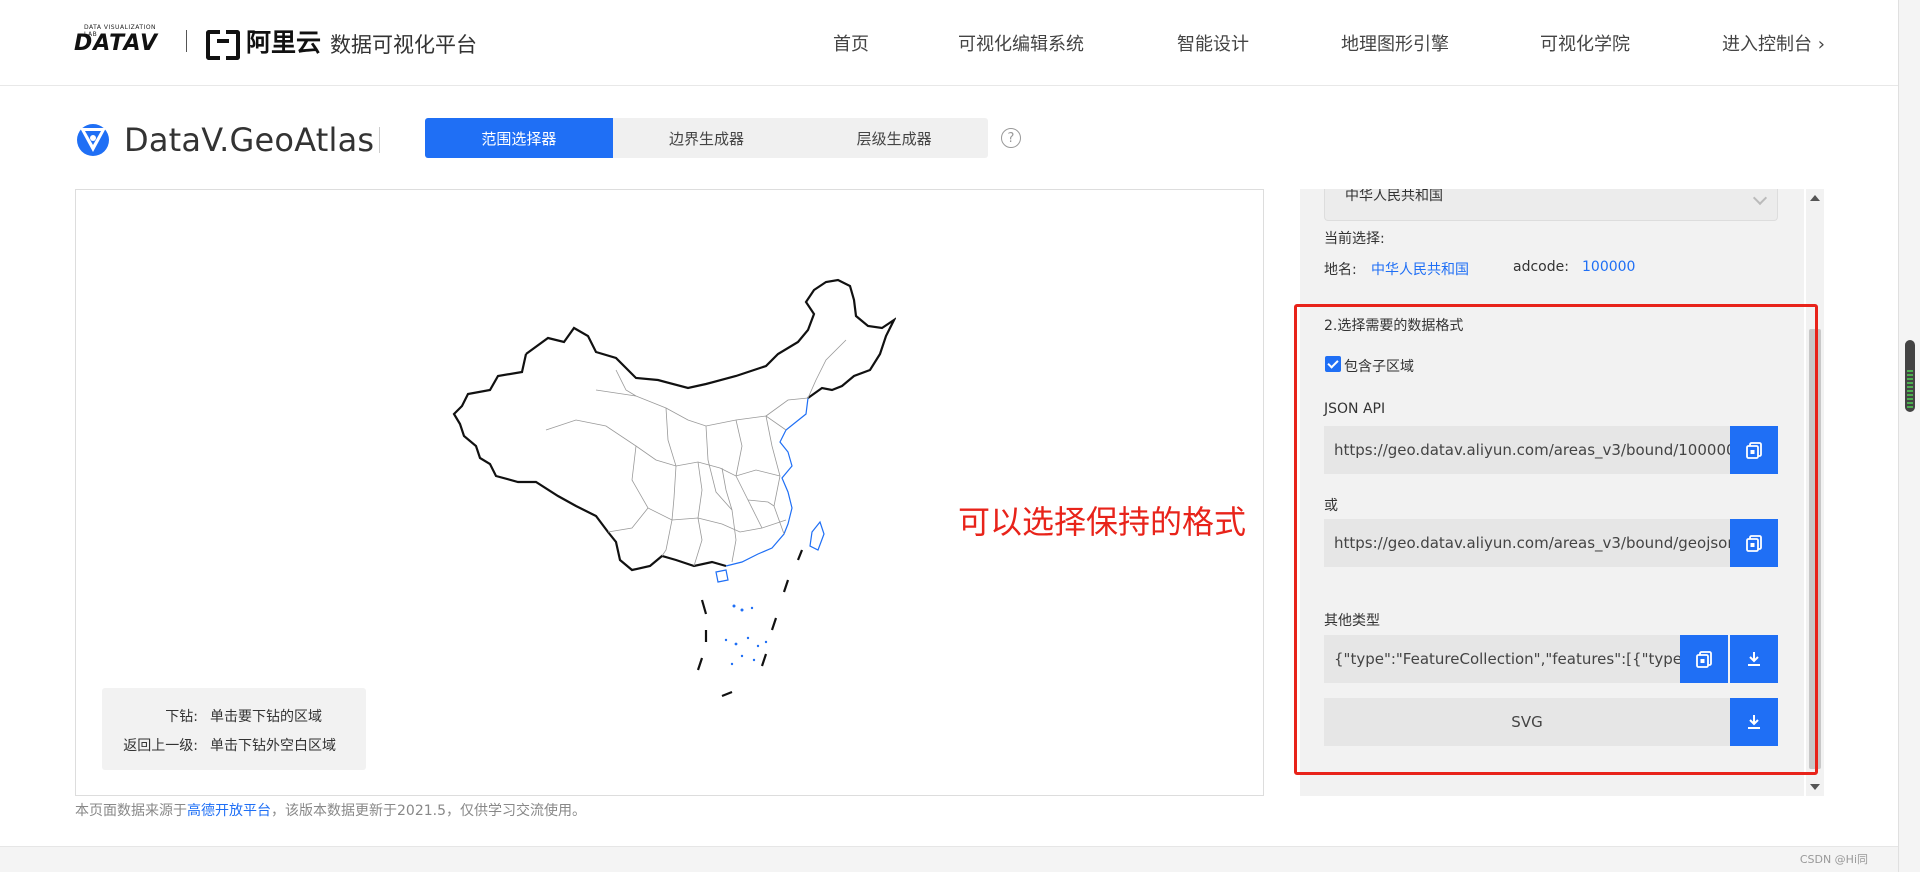 The image size is (1920, 872). What do you see at coordinates (710, 338) in the screenshot?
I see `north-border` at bounding box center [710, 338].